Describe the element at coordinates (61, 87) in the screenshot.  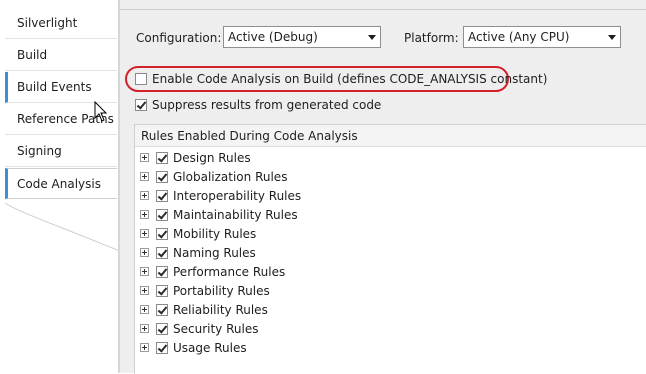
I see `tab-build-events: Build Events` at that location.